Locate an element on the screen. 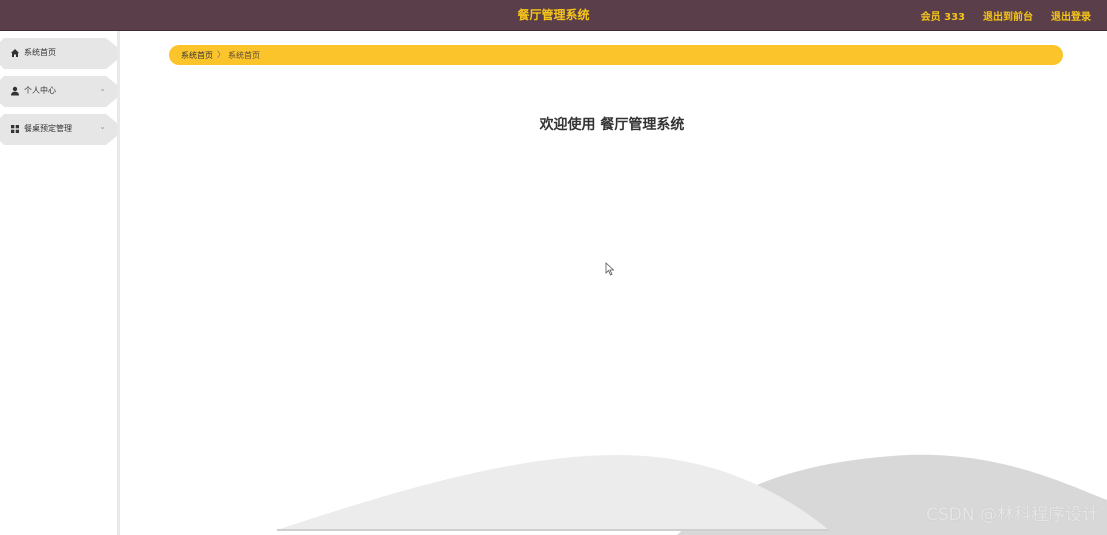 The width and height of the screenshot is (1107, 535). logout-link: 退出登录 is located at coordinates (1071, 15).